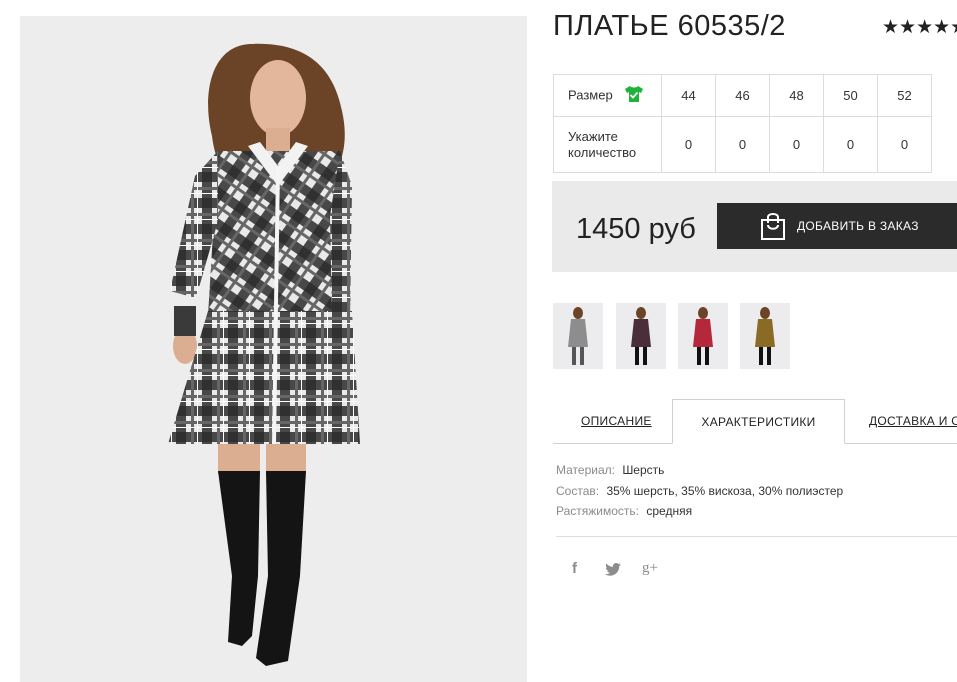  What do you see at coordinates (669, 26) in the screenshot?
I see `product-title: ПЛАТЬЕ 60535/2` at bounding box center [669, 26].